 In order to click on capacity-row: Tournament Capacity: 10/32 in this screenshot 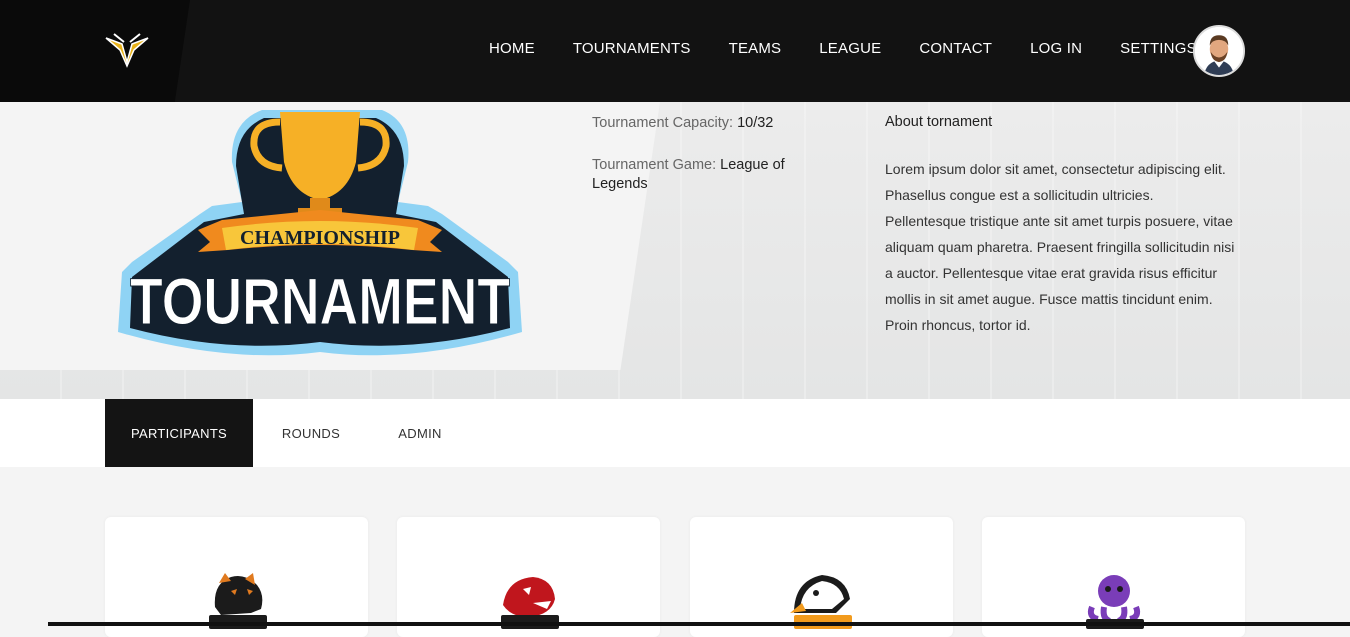, I will do `click(717, 123)`.